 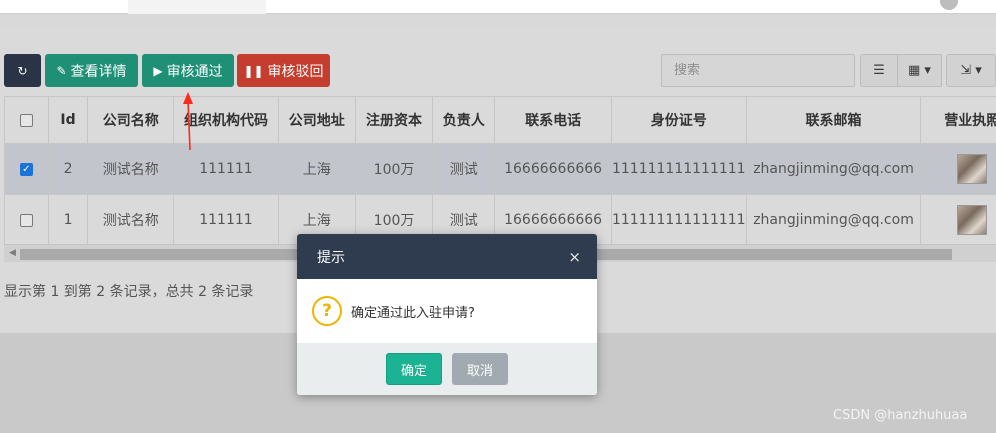 I want to click on row-checkbox, so click(x=26, y=220).